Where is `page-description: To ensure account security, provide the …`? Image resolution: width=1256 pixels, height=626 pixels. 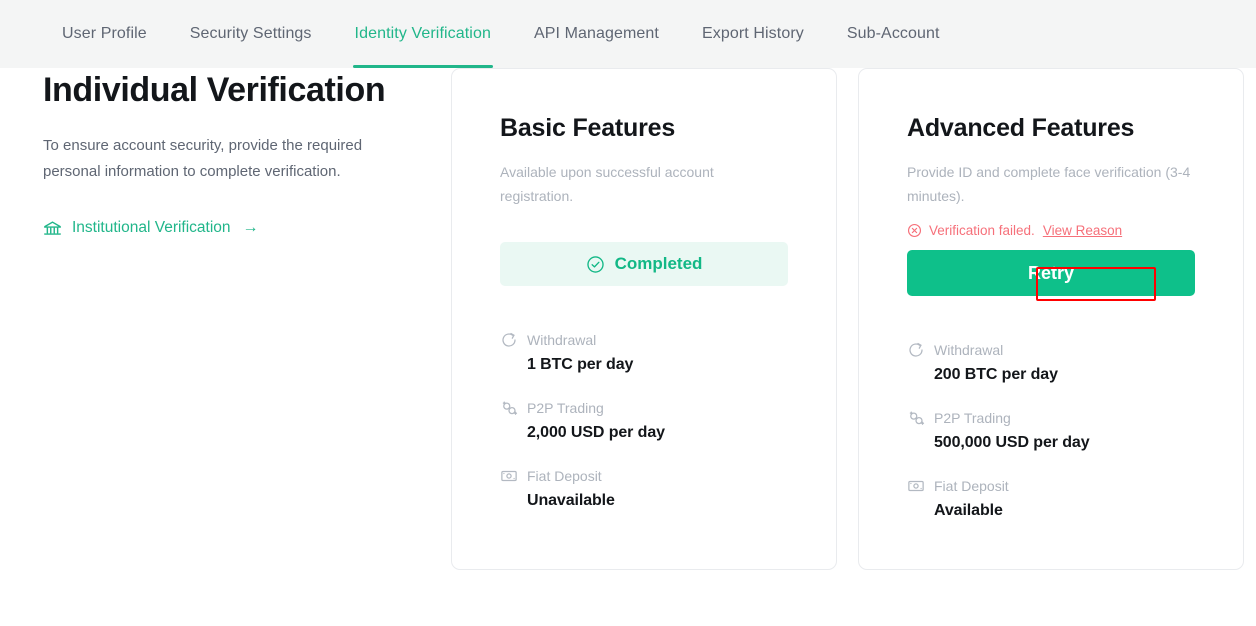 page-description: To ensure account security, provide the … is located at coordinates (203, 158).